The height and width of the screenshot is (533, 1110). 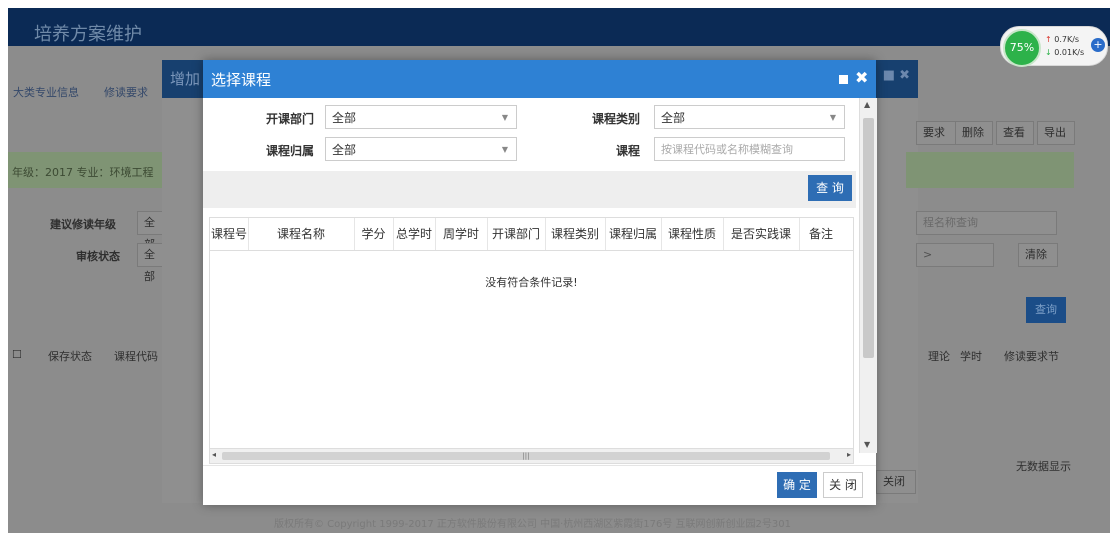 I want to click on col-dept: 开课部门, so click(x=516, y=234).